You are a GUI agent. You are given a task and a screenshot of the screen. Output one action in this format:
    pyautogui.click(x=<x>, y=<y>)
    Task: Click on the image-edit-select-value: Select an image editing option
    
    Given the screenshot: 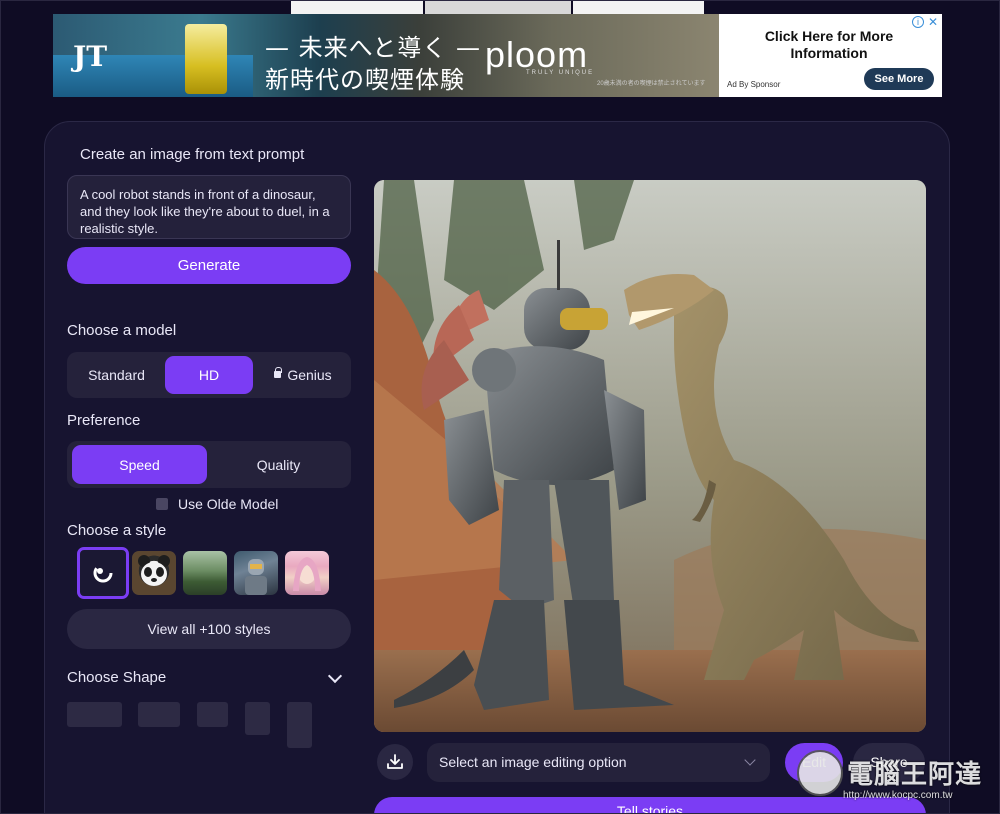 What is the action you would take?
    pyautogui.click(x=533, y=762)
    